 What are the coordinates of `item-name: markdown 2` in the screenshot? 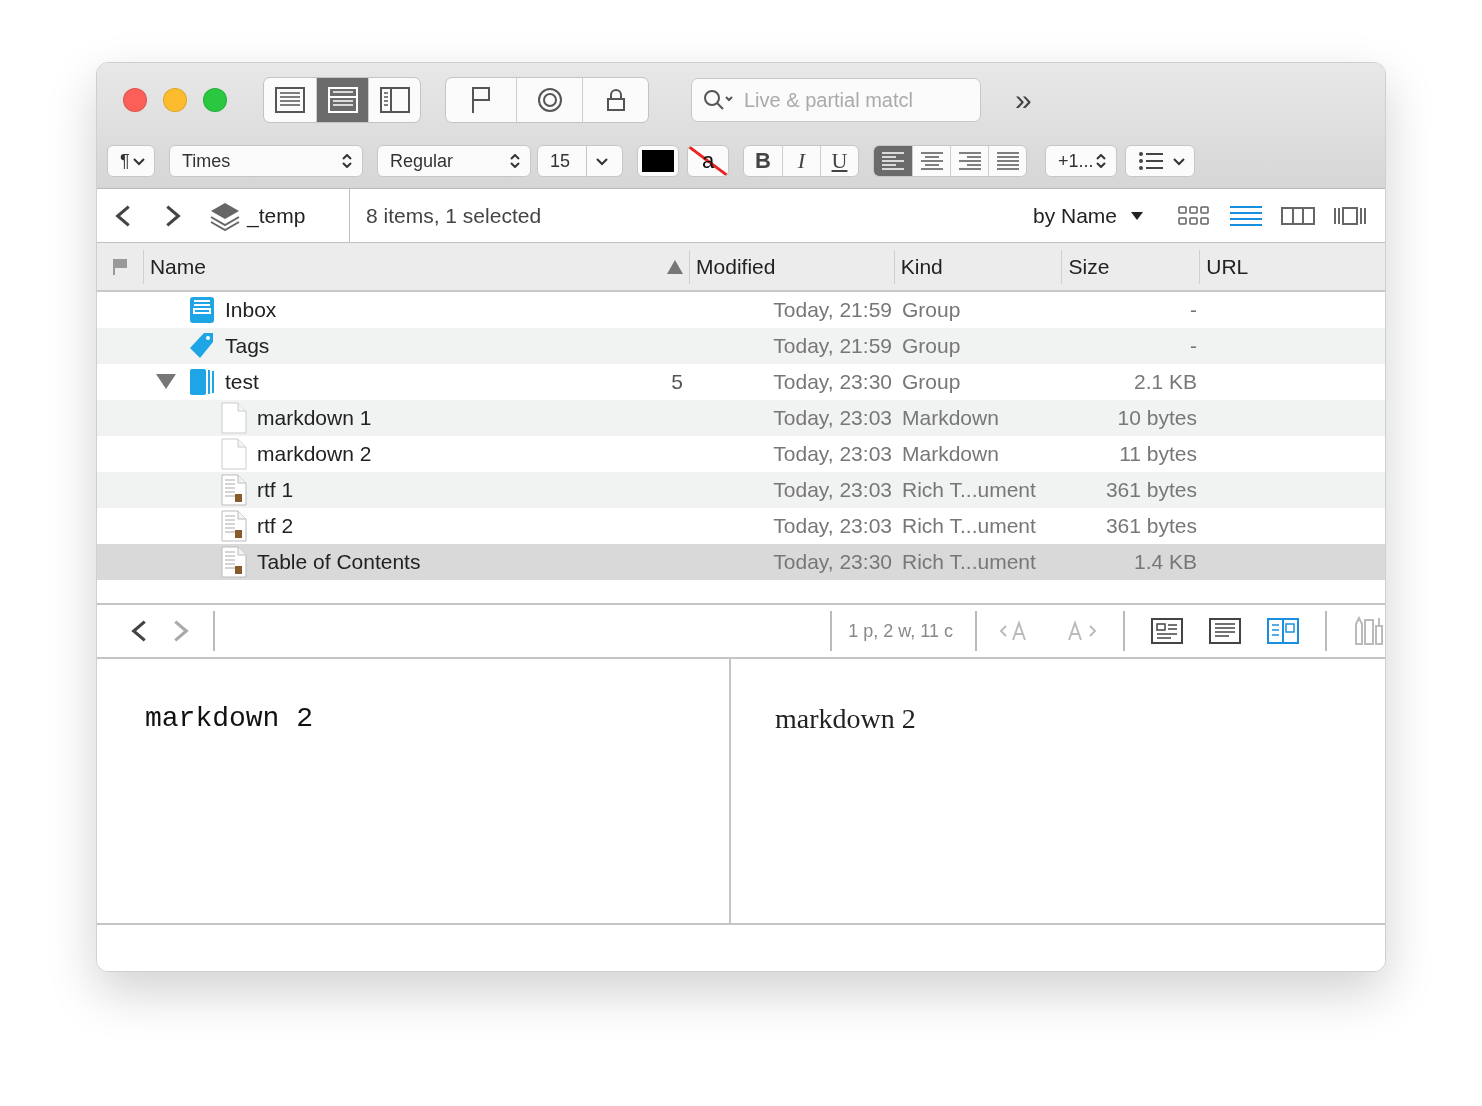 It's located at (314, 454).